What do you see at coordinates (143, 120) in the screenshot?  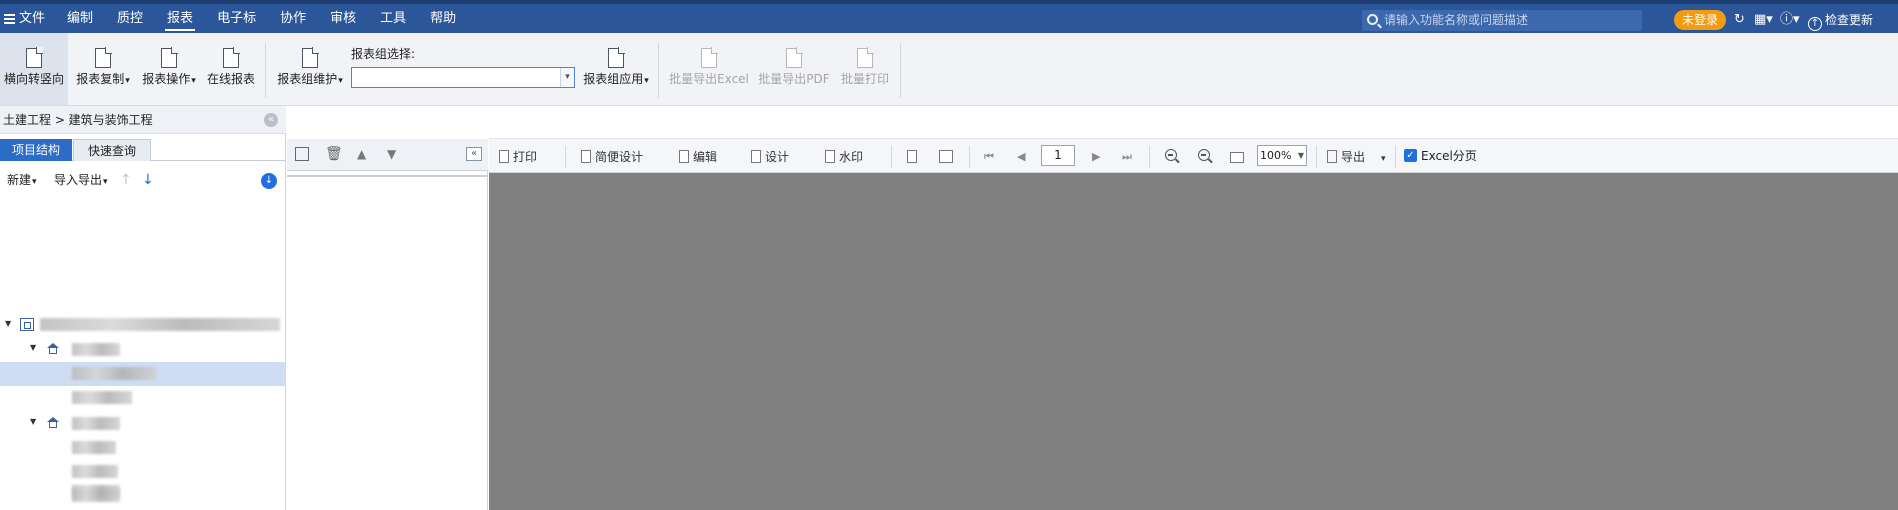 I see `breadcrumb: 土建工程 > 建筑与装饰工程 «` at bounding box center [143, 120].